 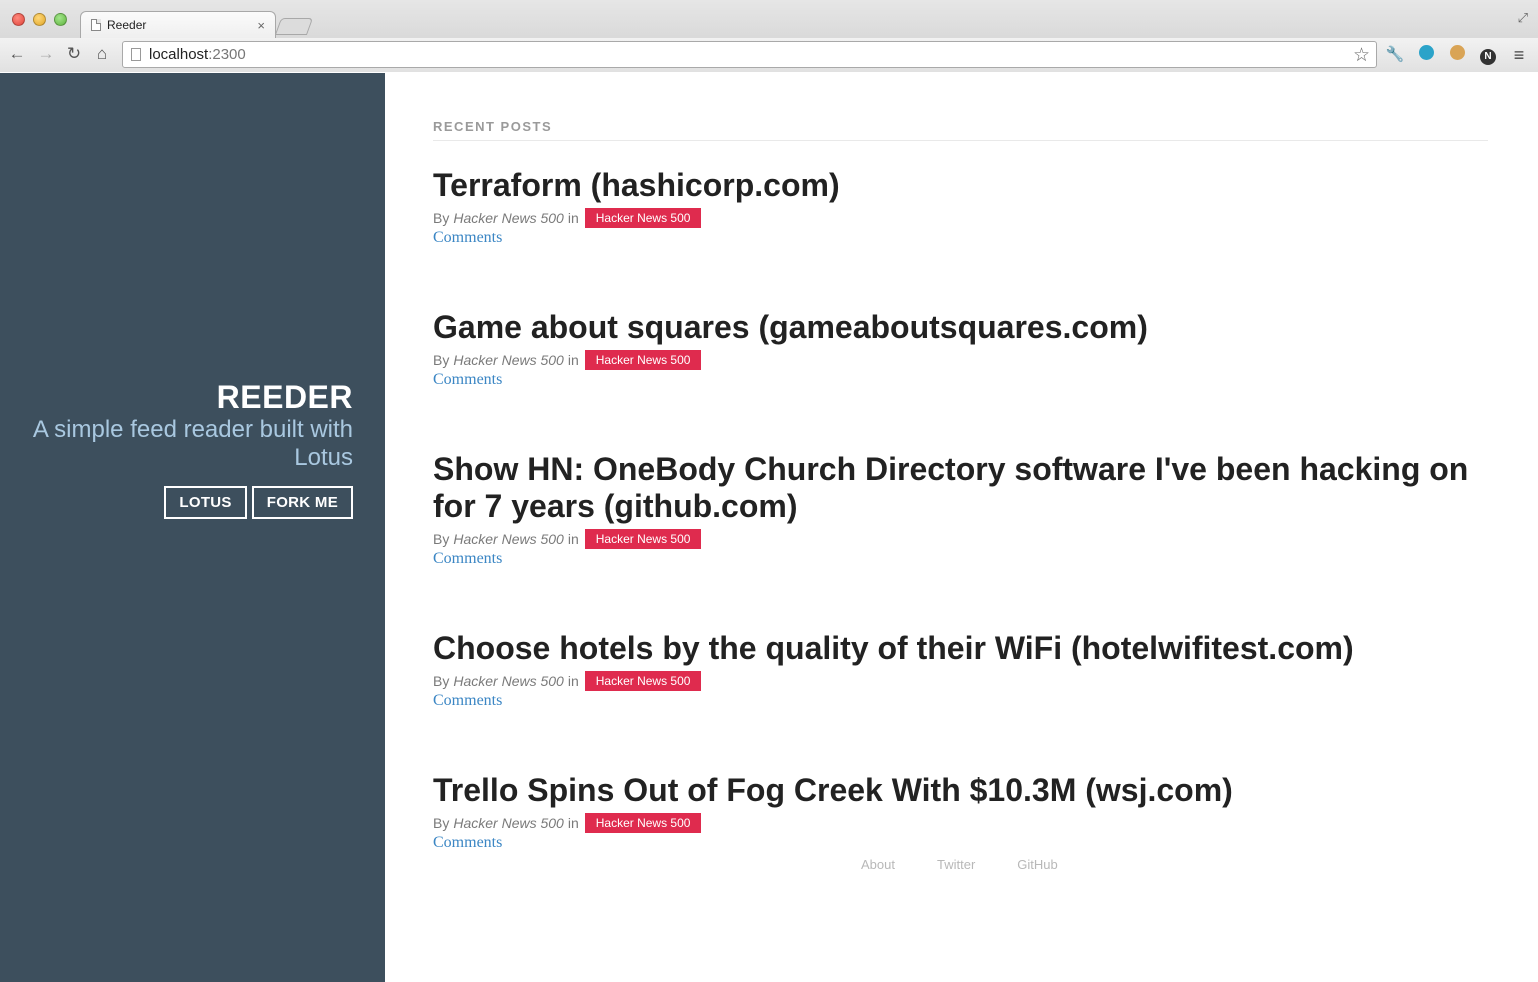 What do you see at coordinates (60, 19) in the screenshot?
I see `zoom-window-button` at bounding box center [60, 19].